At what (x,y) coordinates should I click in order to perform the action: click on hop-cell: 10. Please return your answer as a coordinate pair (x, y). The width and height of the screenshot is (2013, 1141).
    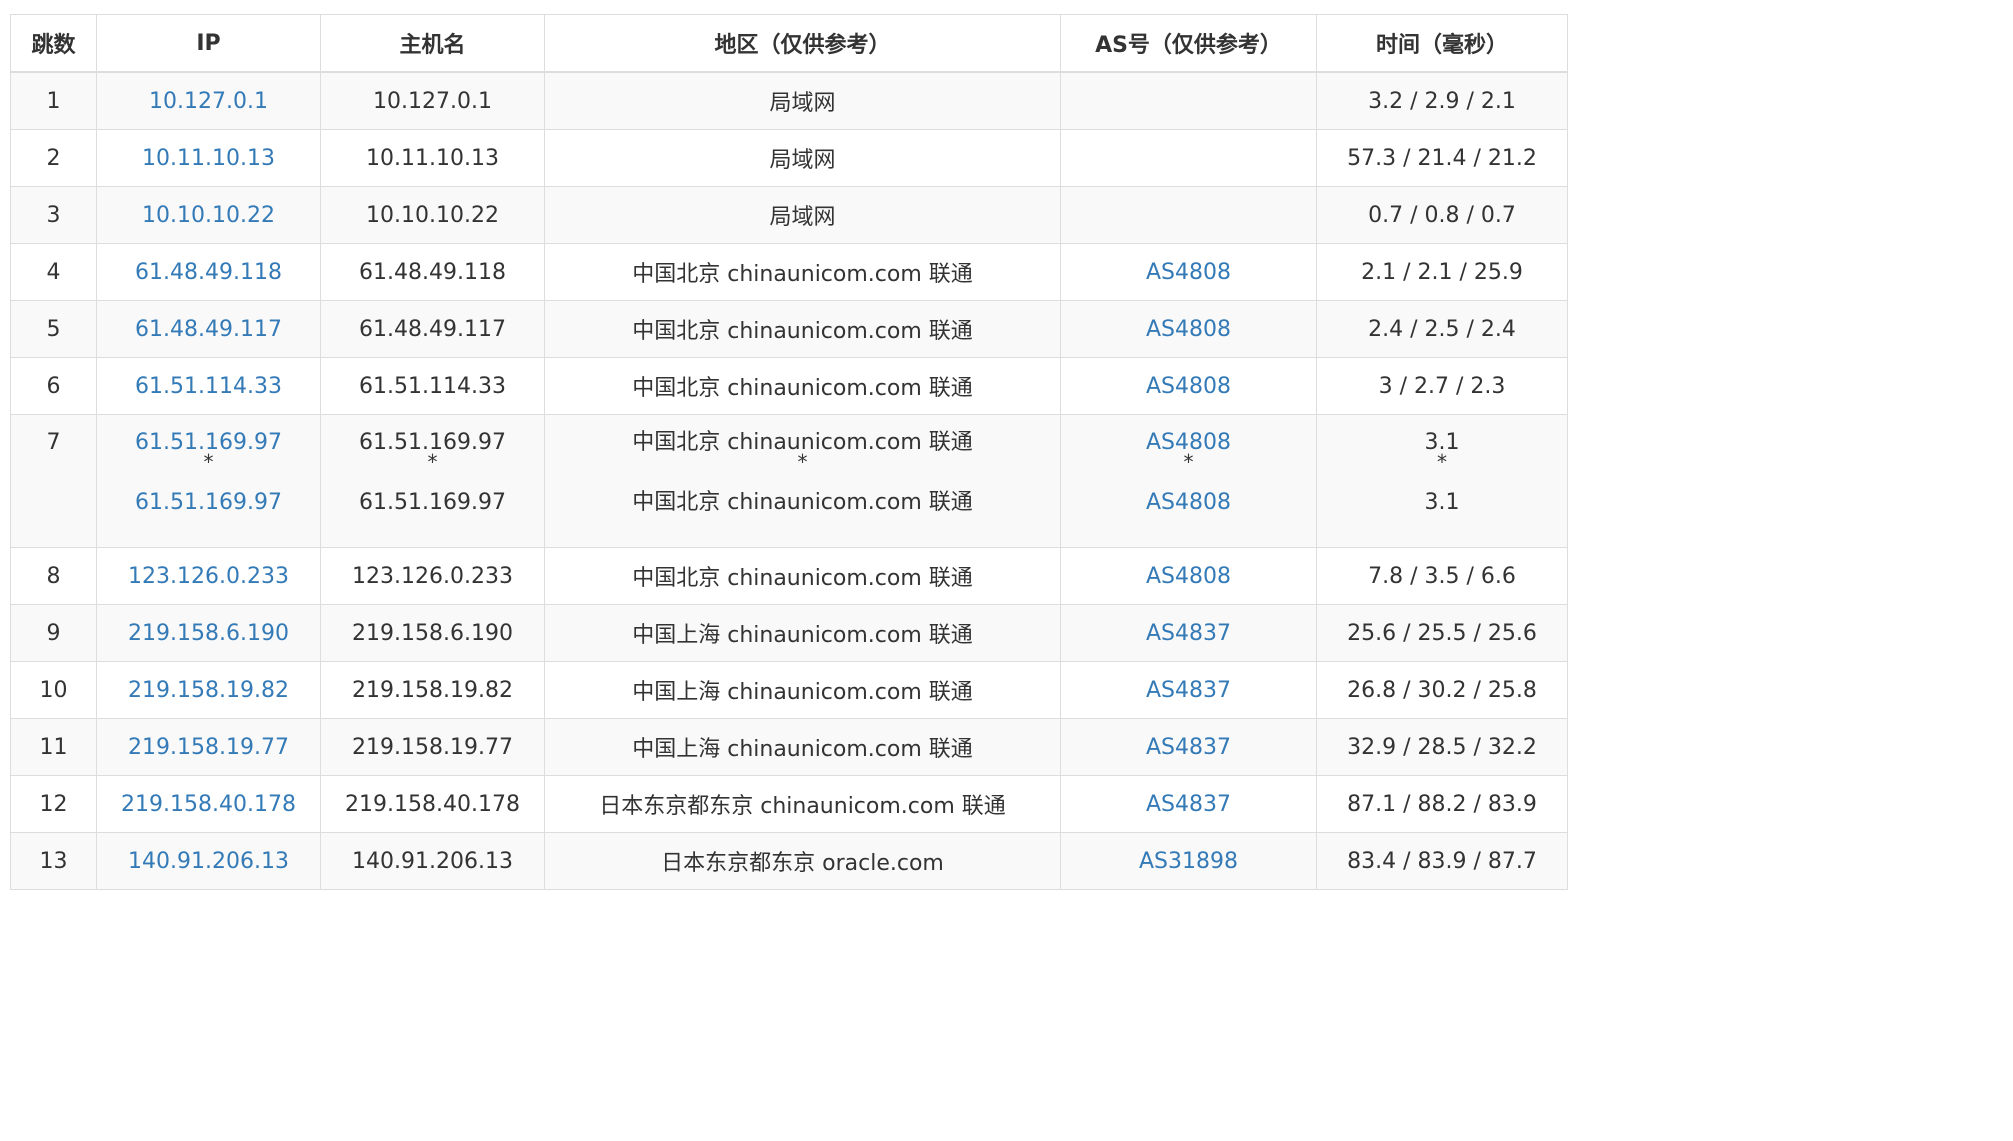
    Looking at the image, I should click on (53, 690).